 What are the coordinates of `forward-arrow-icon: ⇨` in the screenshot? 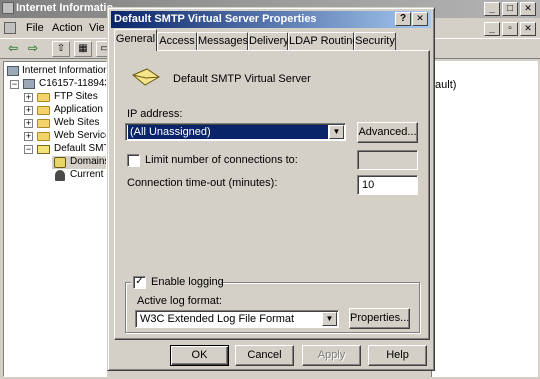 It's located at (33, 49).